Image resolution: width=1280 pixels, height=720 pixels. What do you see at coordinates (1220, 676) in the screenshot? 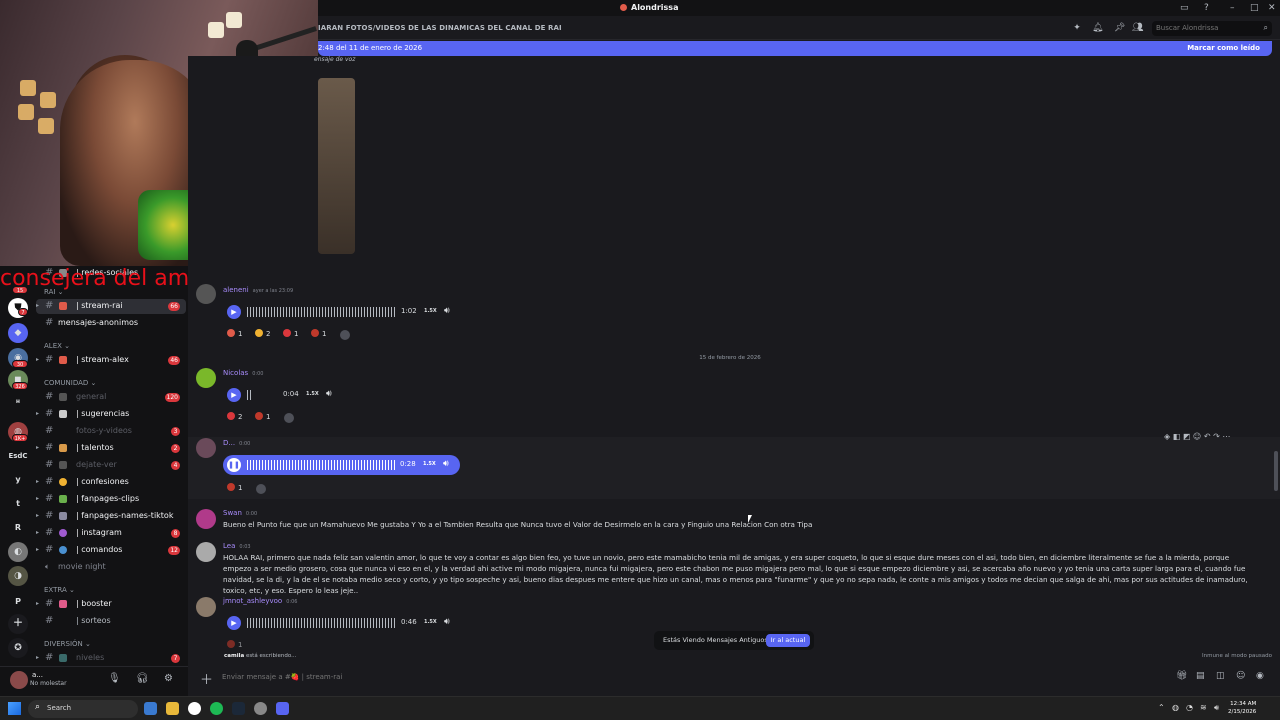
I see `sticker-icon: ◫` at bounding box center [1220, 676].